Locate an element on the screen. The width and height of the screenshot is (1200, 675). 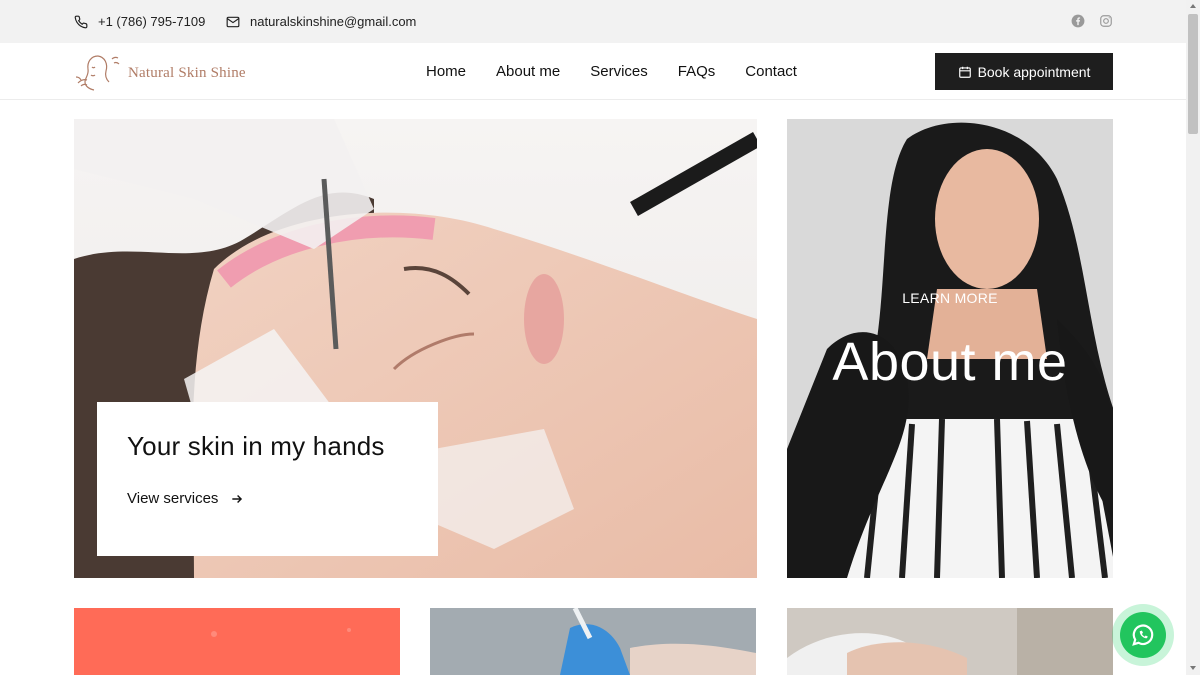
nav-home: Home is located at coordinates (446, 71).